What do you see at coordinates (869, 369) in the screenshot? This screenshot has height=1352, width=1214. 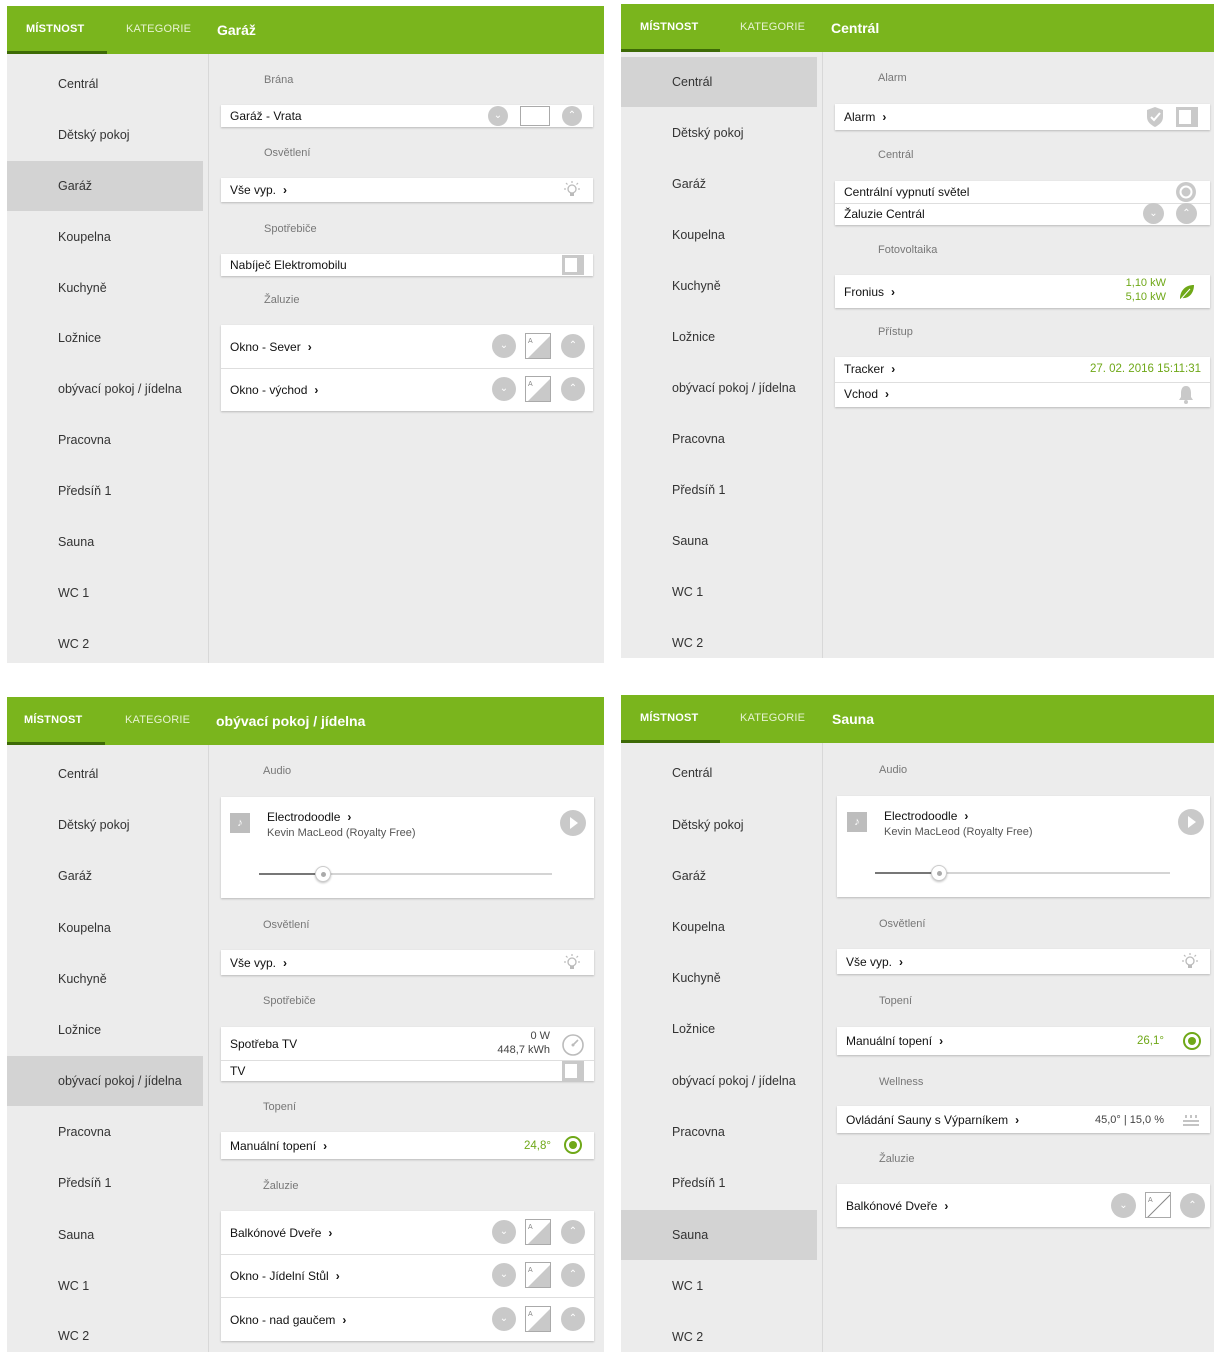 I see `tracker-label: Tracker ›` at bounding box center [869, 369].